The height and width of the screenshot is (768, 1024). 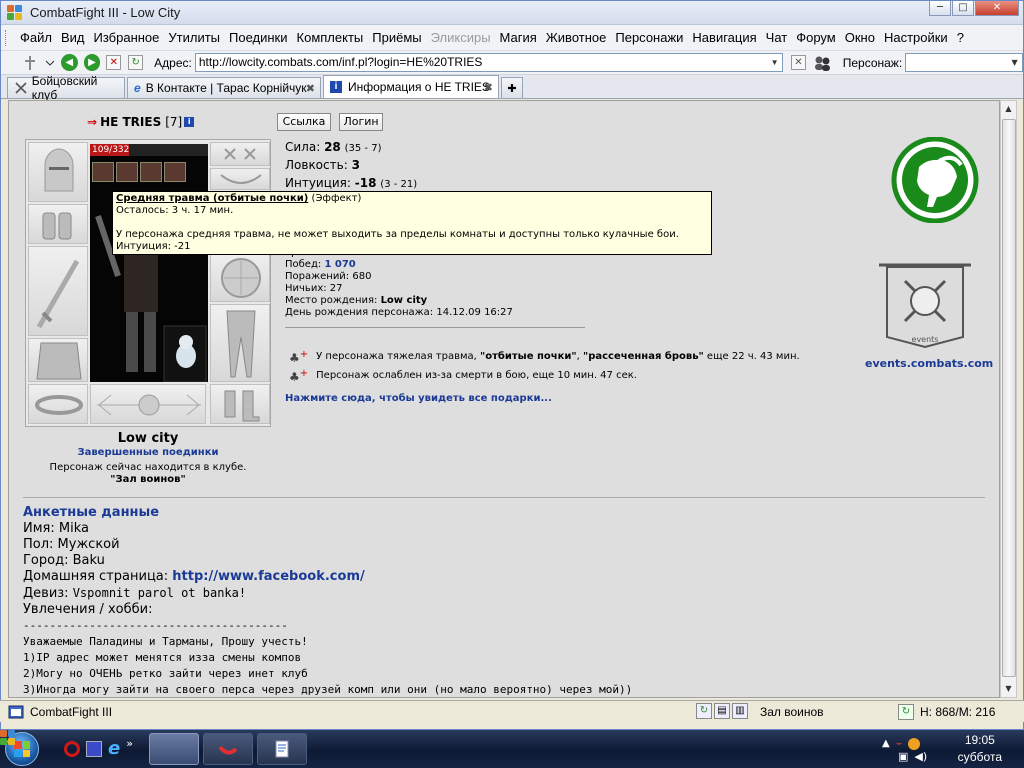 I want to click on weakness-effect-icon, so click(x=175, y=172).